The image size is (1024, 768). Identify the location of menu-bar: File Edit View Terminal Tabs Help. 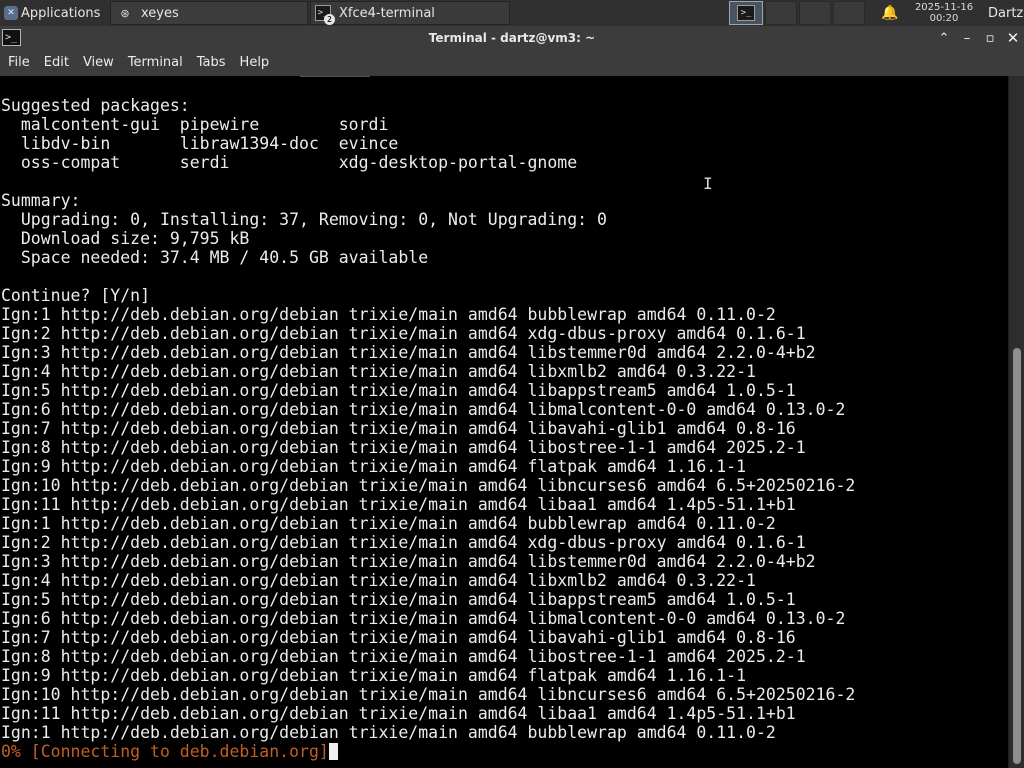
(512, 63).